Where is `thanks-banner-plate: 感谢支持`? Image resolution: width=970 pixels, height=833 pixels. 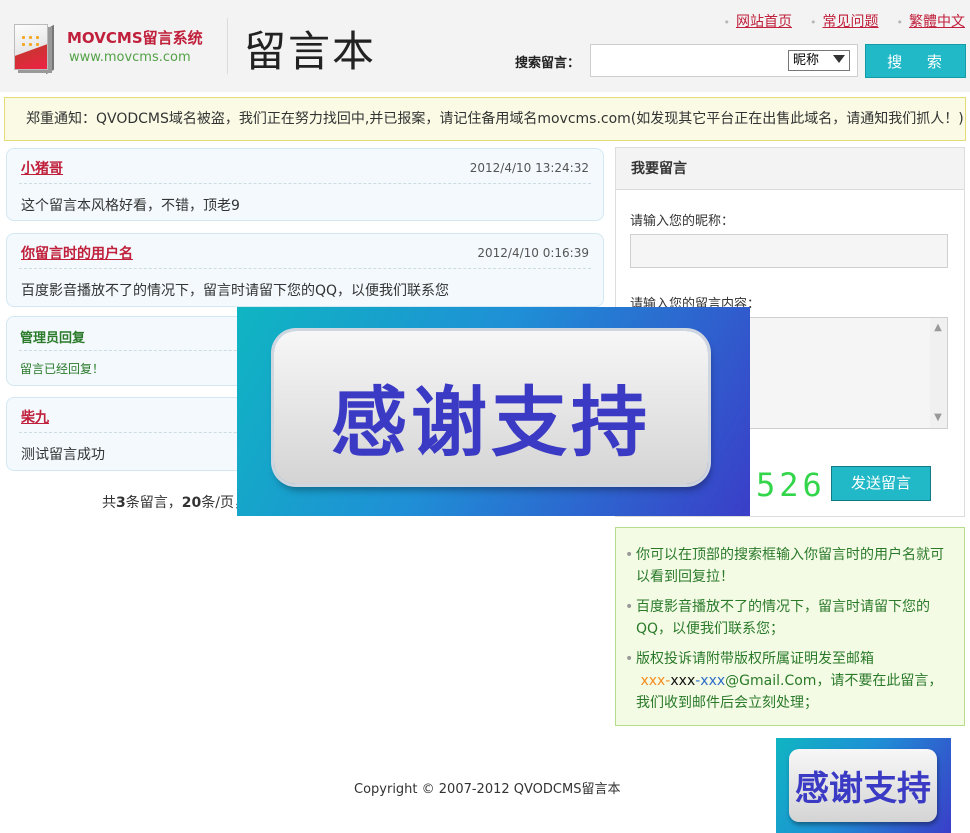
thanks-banner-plate: 感谢支持 is located at coordinates (491, 407).